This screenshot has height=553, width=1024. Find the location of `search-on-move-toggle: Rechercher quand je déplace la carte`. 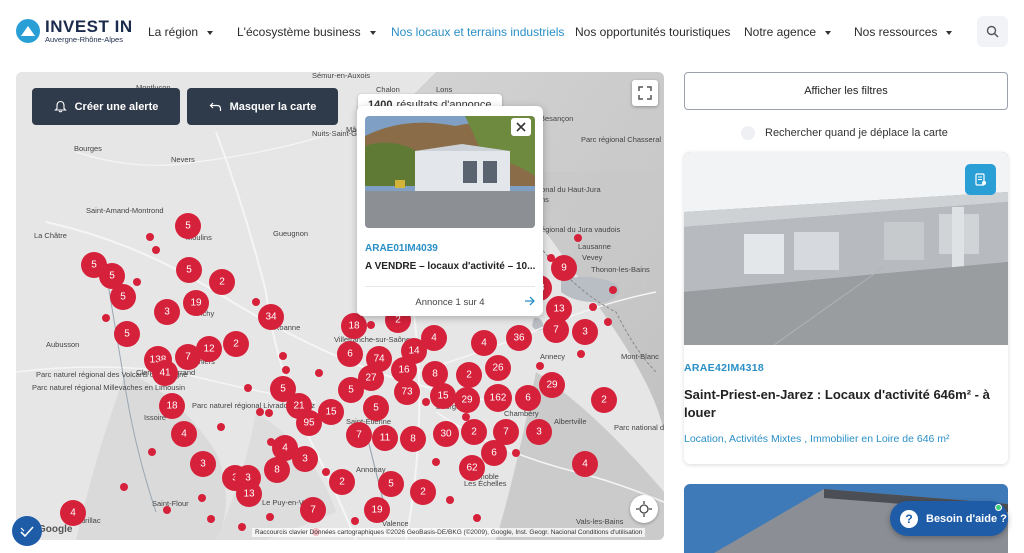

search-on-move-toggle: Rechercher quand je déplace la carte is located at coordinates (844, 133).